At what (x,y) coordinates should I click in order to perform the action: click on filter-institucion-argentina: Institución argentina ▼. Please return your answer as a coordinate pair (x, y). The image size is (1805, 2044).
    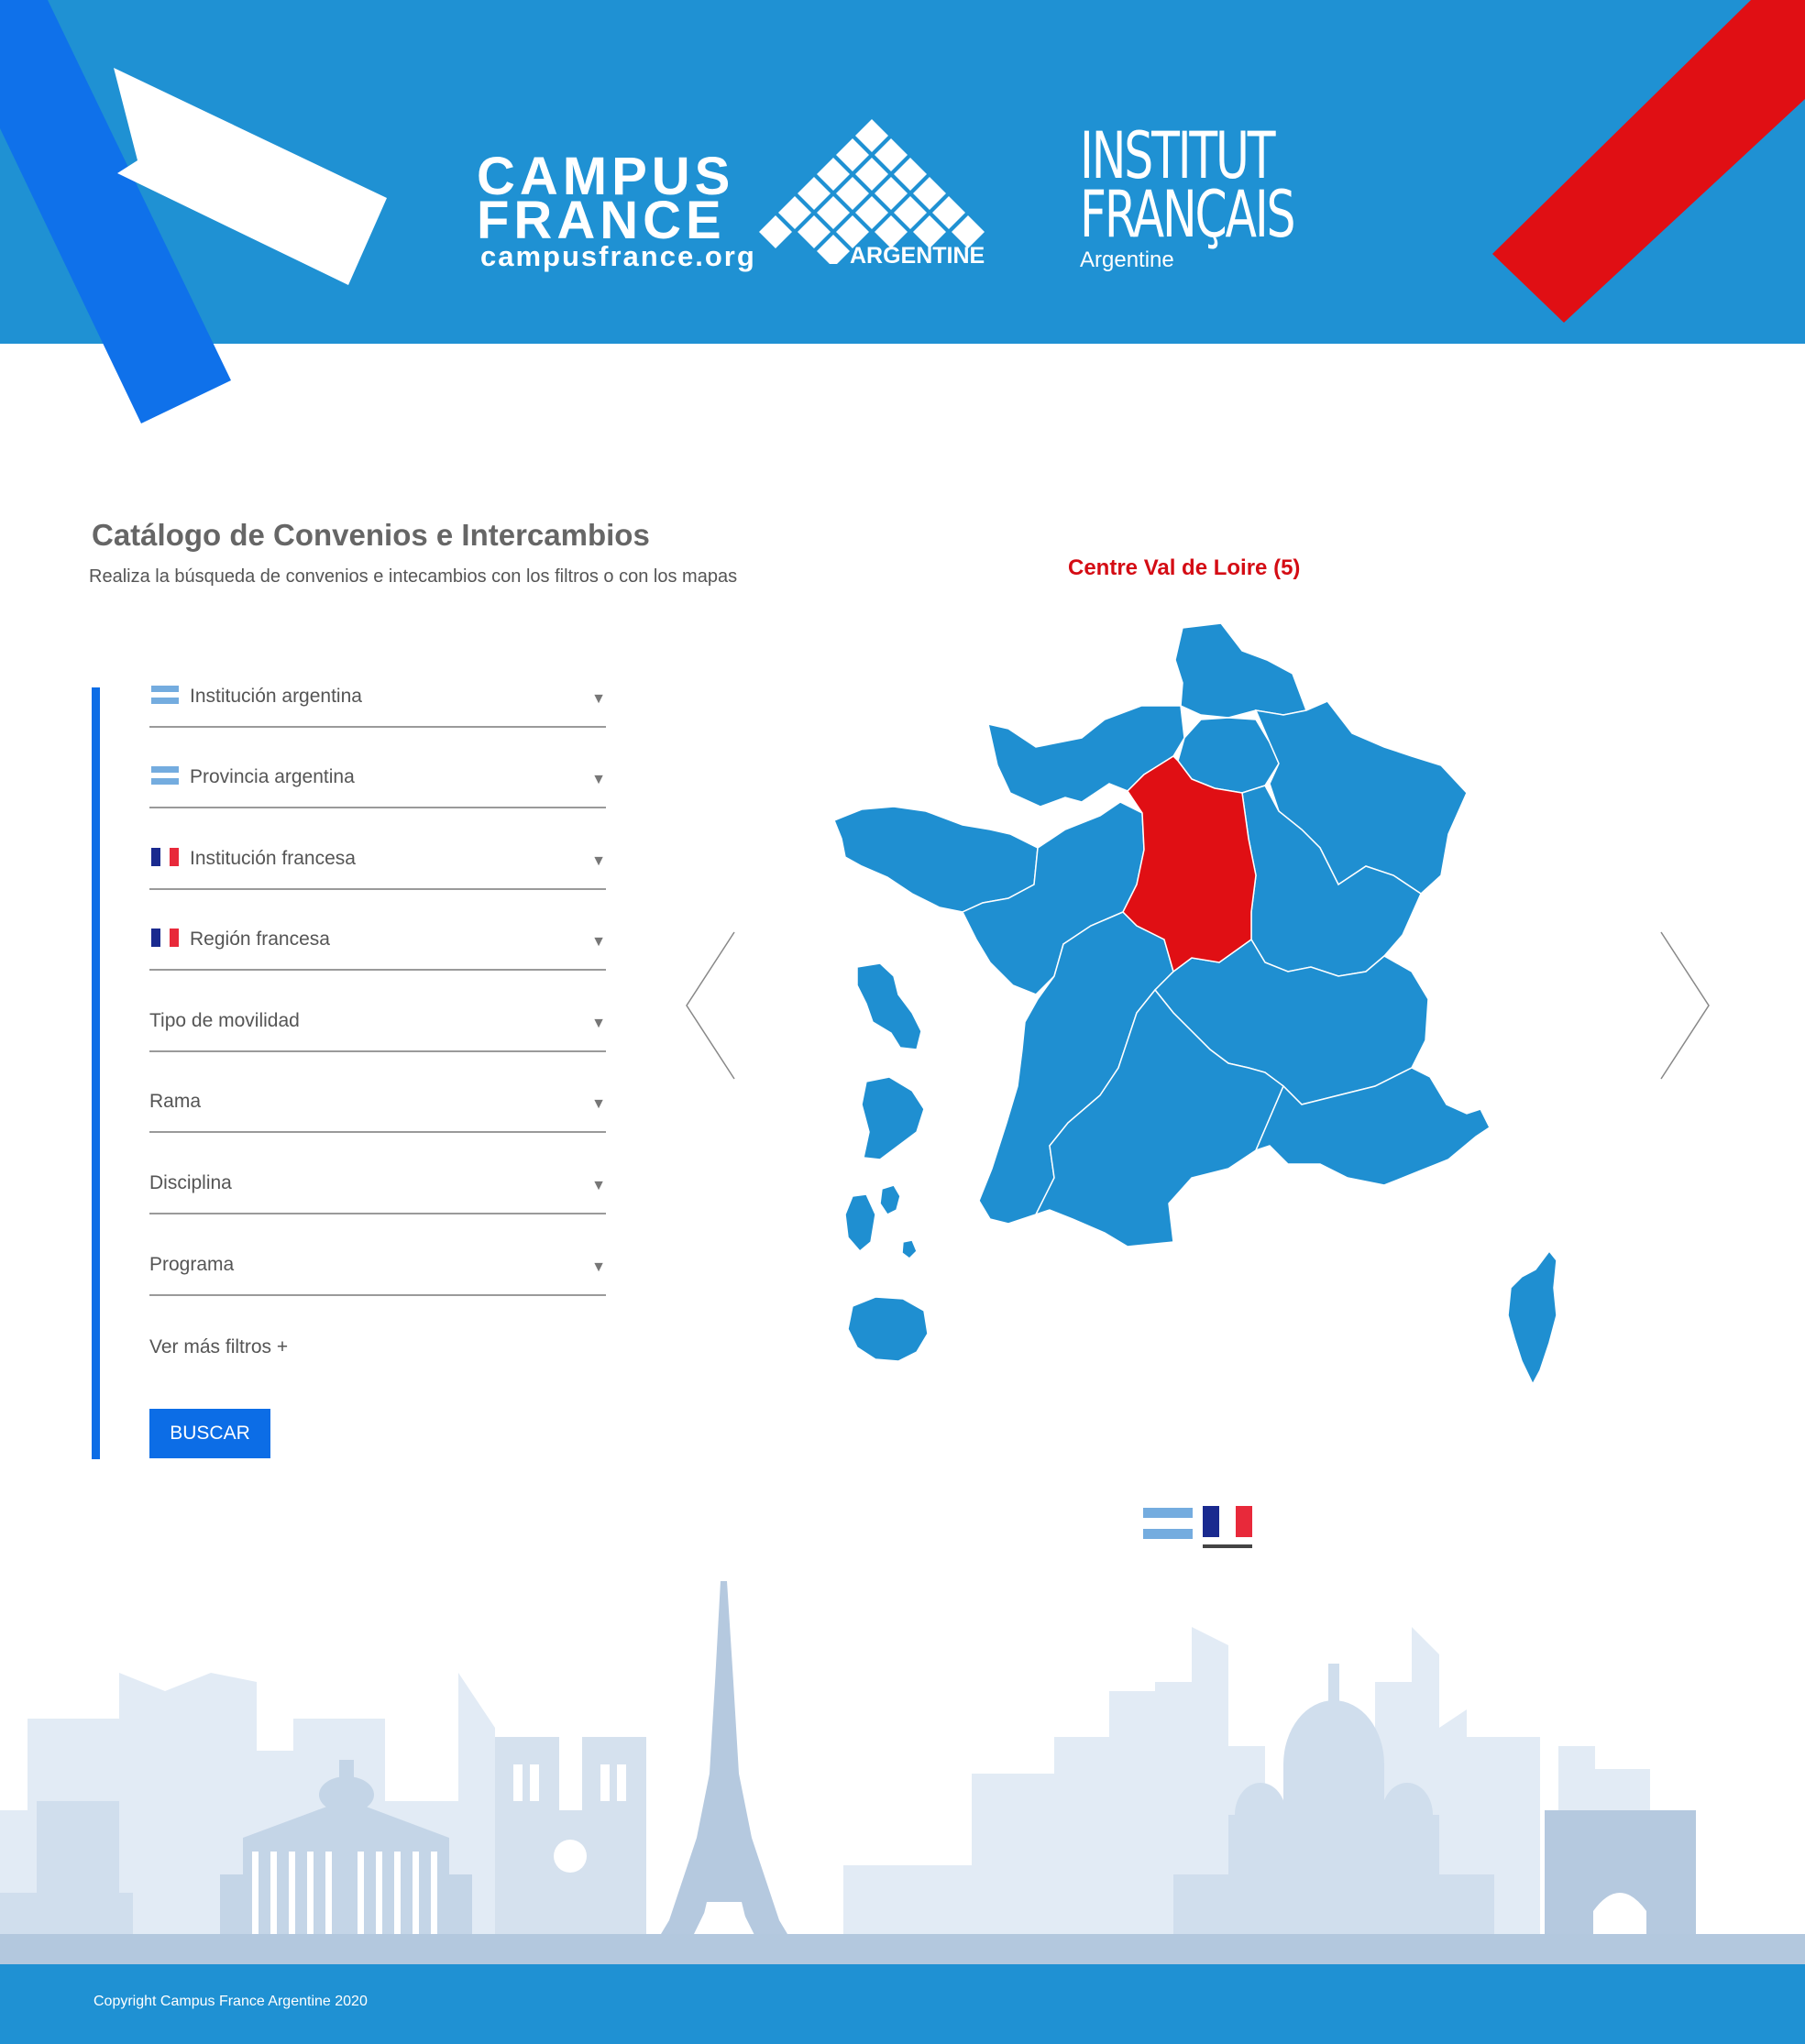
    Looking at the image, I should click on (377, 707).